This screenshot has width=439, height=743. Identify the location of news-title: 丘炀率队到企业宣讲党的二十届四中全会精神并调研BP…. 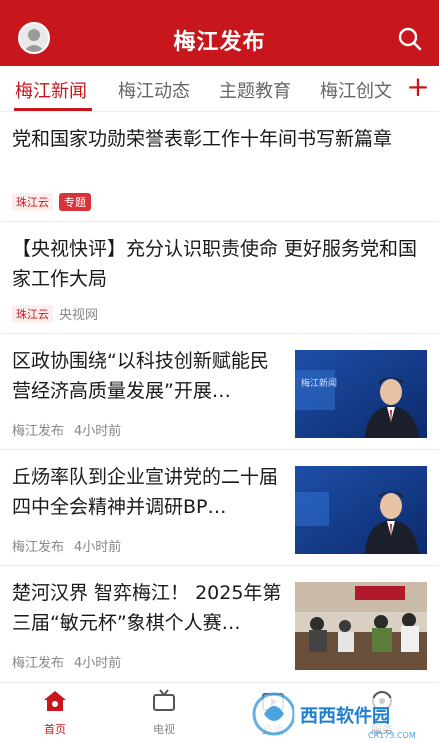
(148, 492).